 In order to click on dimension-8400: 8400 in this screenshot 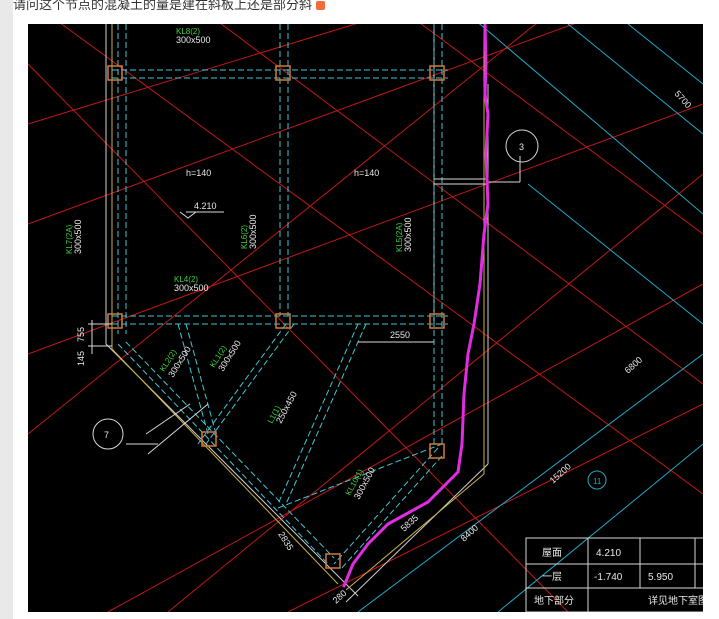, I will do `click(470, 533)`.